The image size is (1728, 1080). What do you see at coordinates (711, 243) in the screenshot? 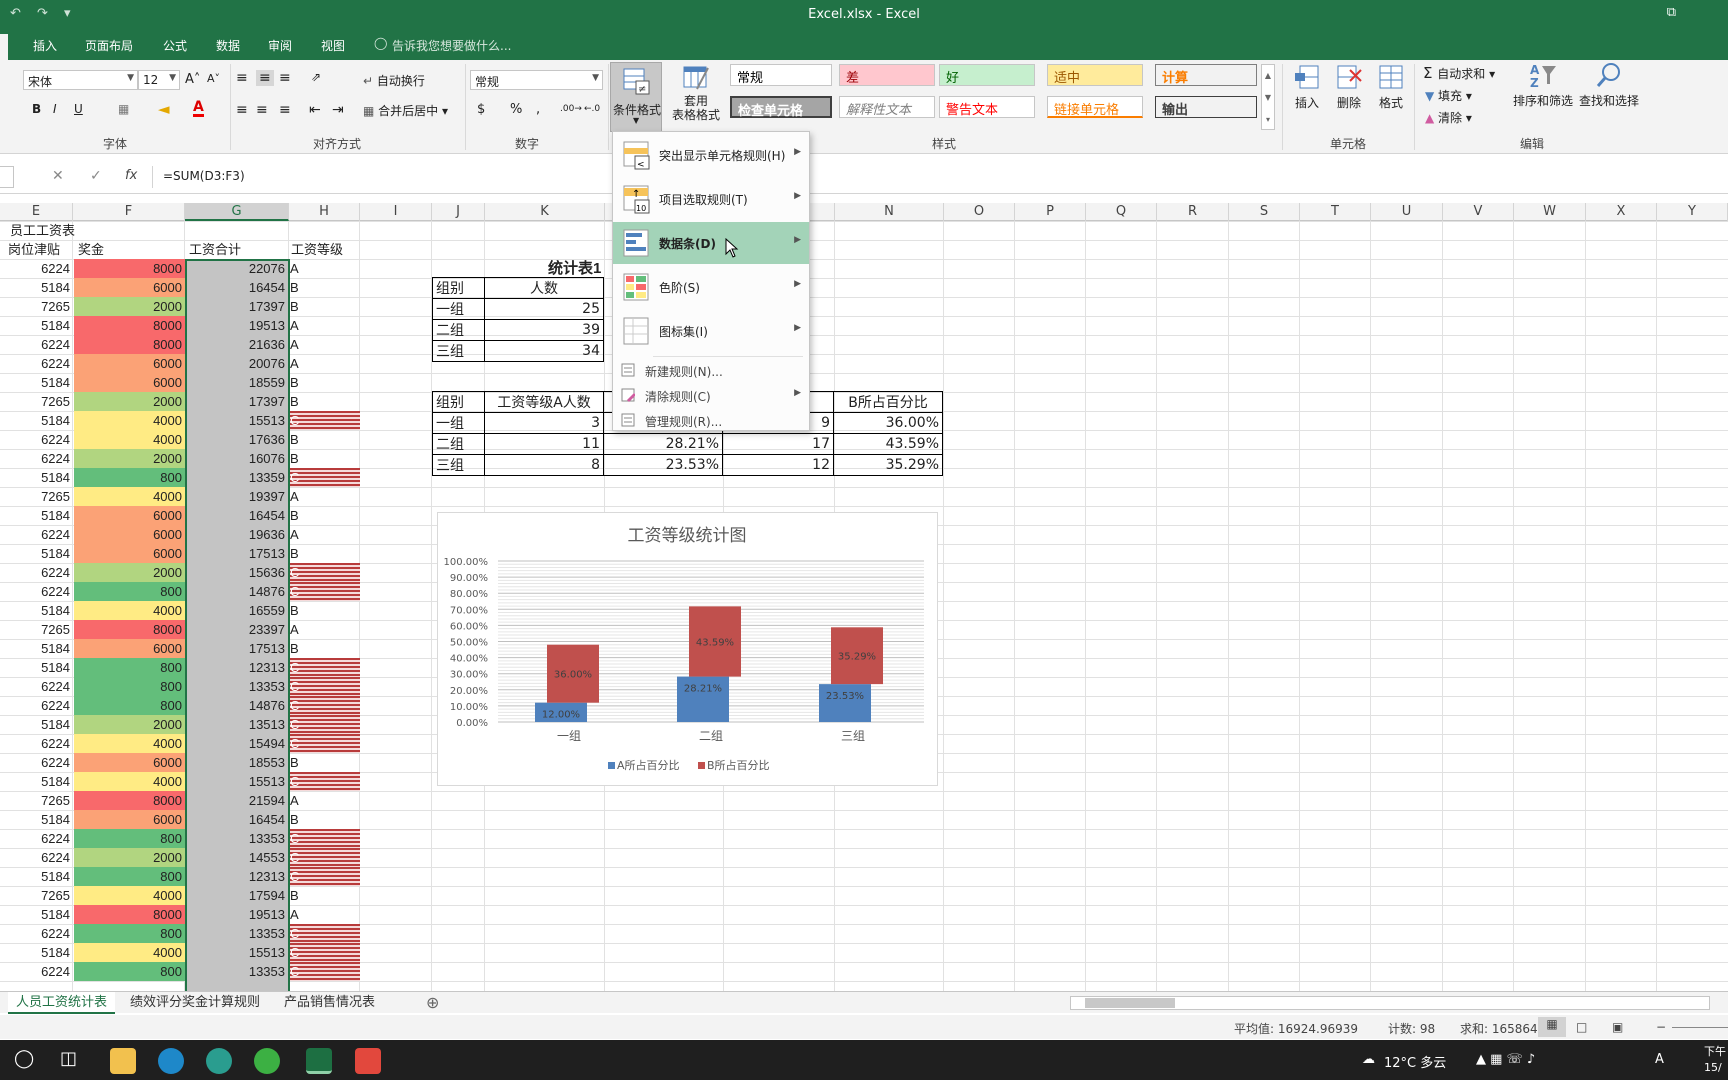
I see `menu-item-data-bars: 数据条(D) ▶` at bounding box center [711, 243].